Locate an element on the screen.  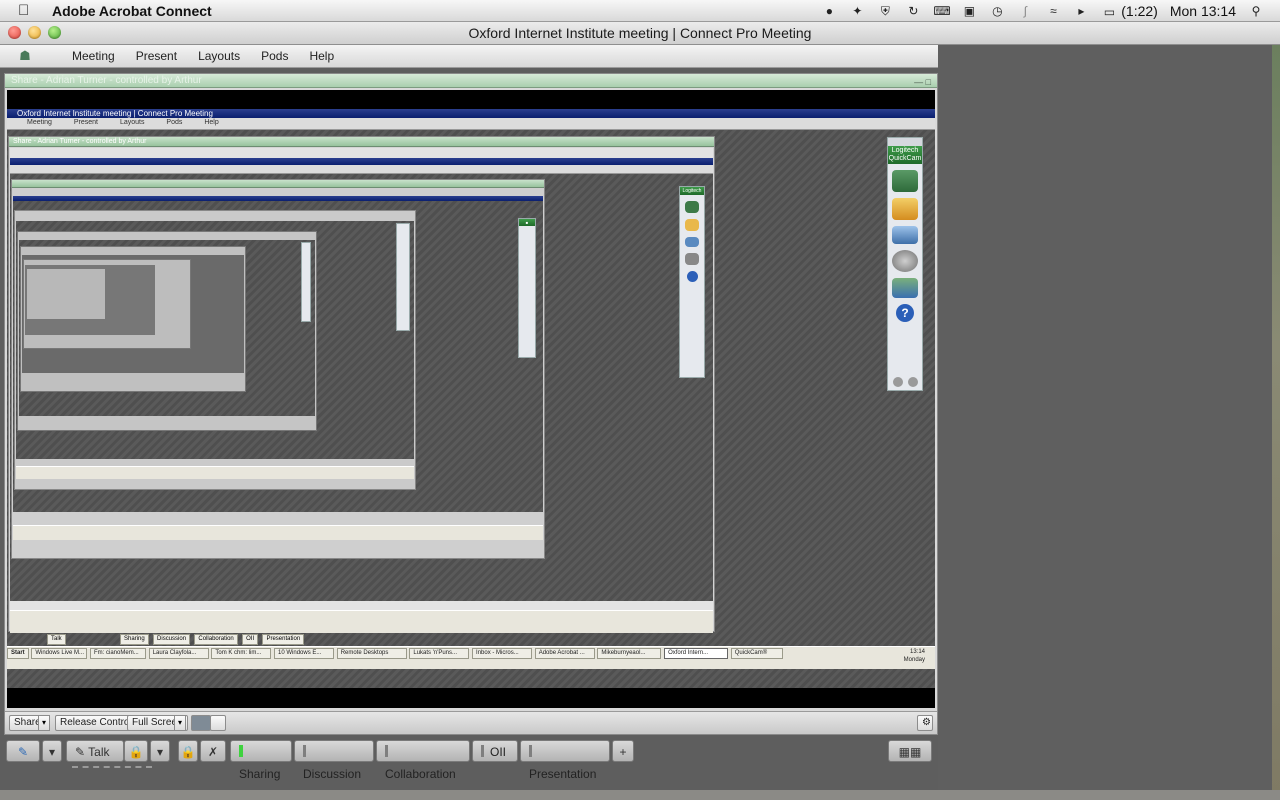
talk-button: ✎ Talk is located at coordinates (95, 751).